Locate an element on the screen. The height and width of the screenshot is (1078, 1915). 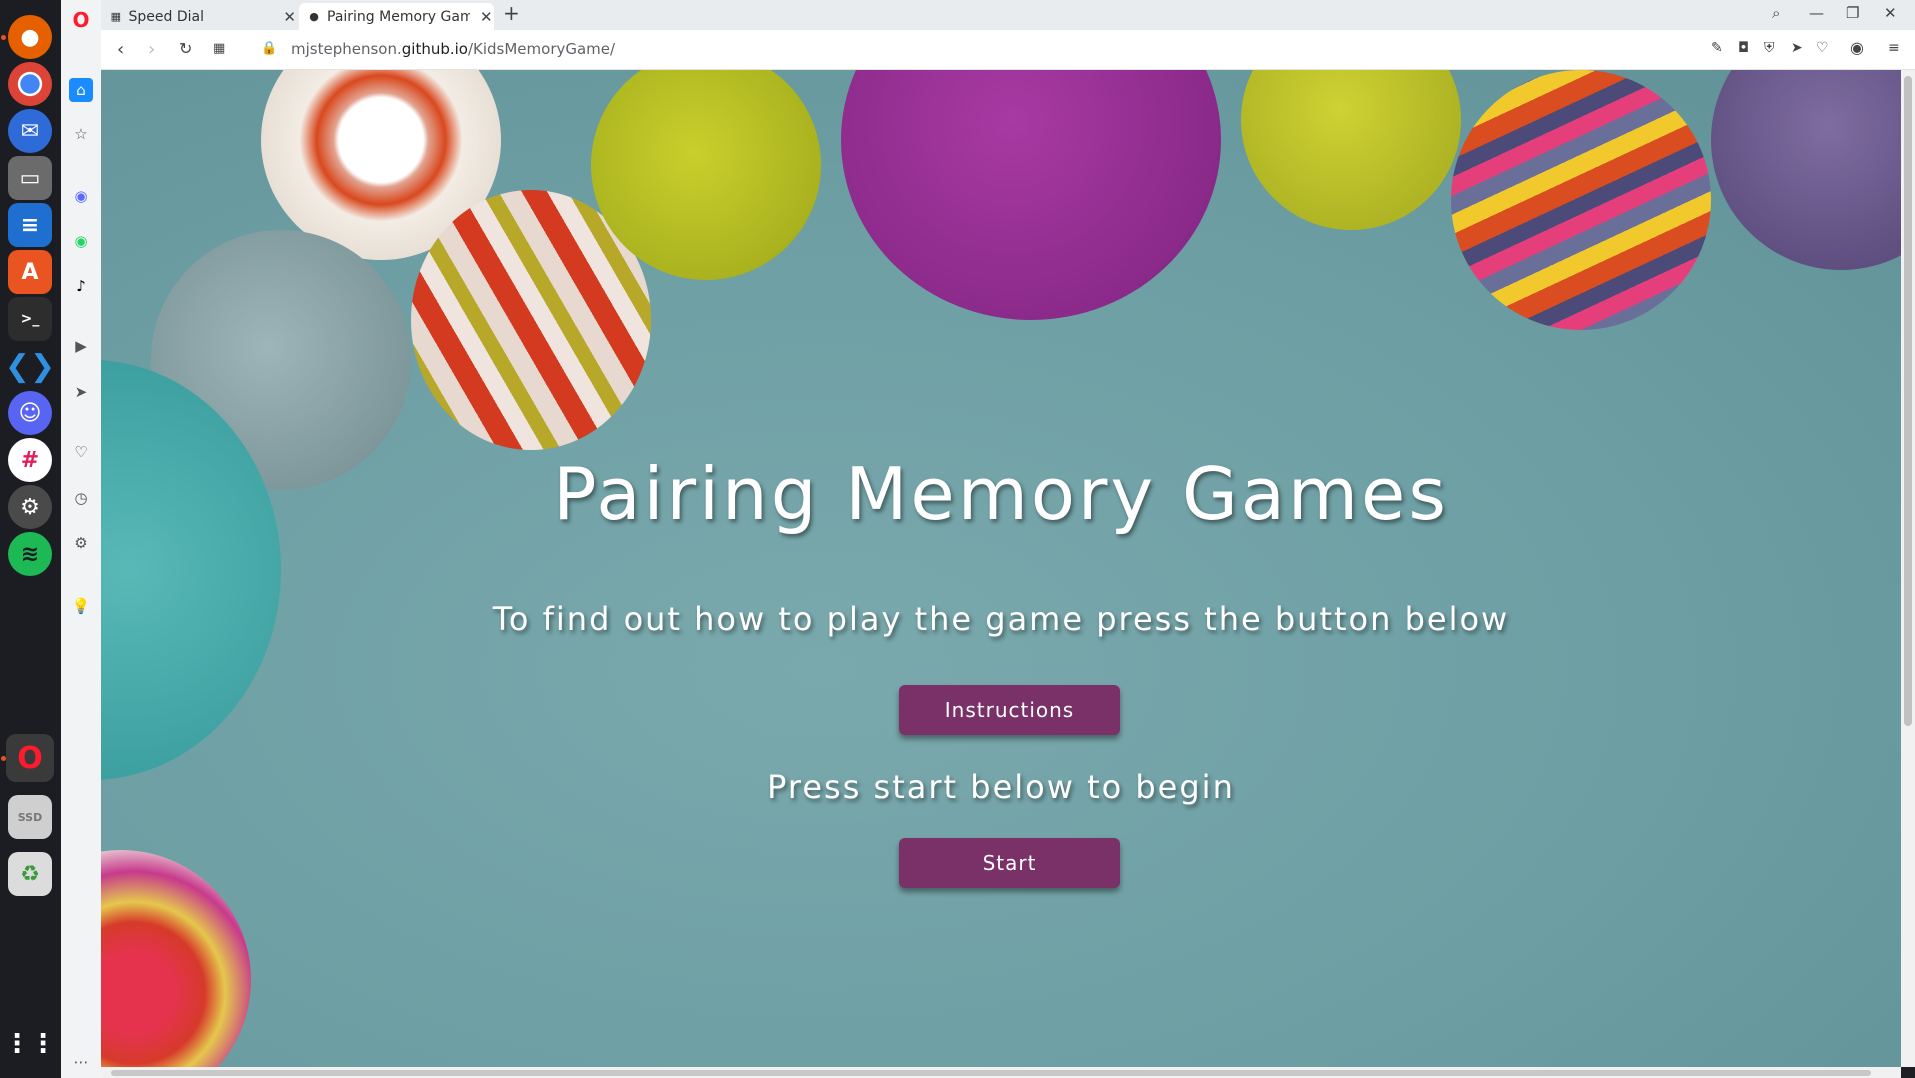
tab-grid-icon: ▦ is located at coordinates (219, 48).